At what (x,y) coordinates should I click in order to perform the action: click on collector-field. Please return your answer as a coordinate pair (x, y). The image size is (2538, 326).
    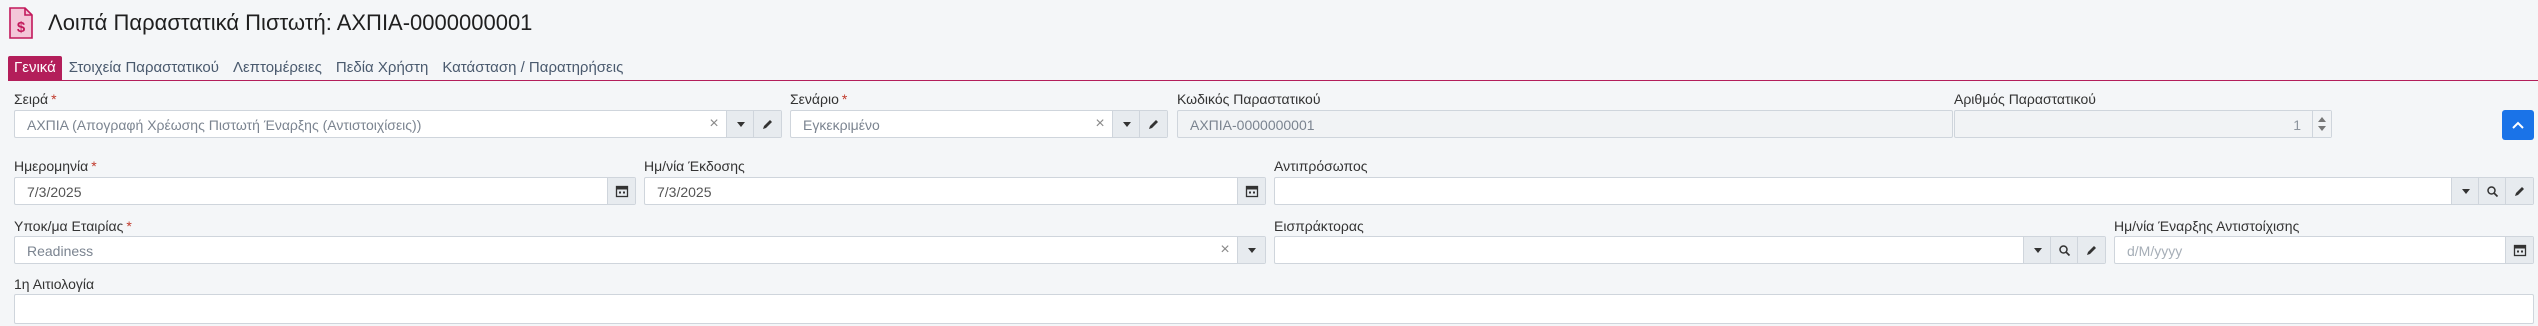
    Looking at the image, I should click on (1690, 250).